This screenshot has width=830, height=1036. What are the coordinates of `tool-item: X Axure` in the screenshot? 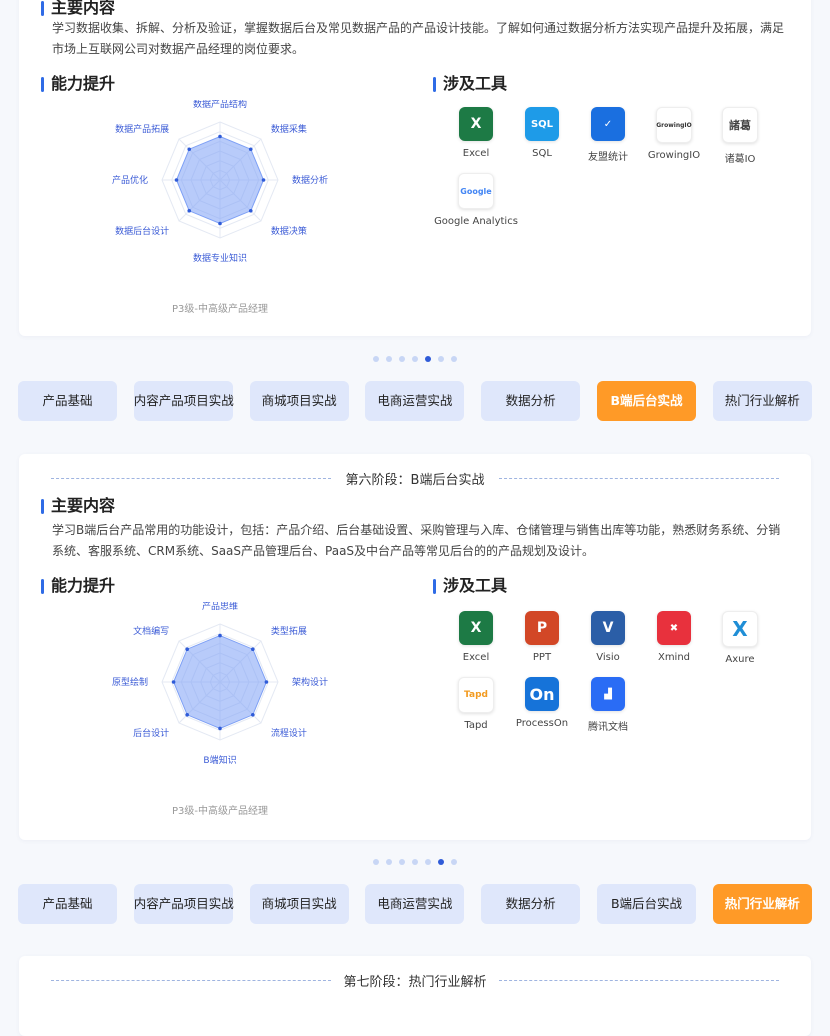 It's located at (740, 638).